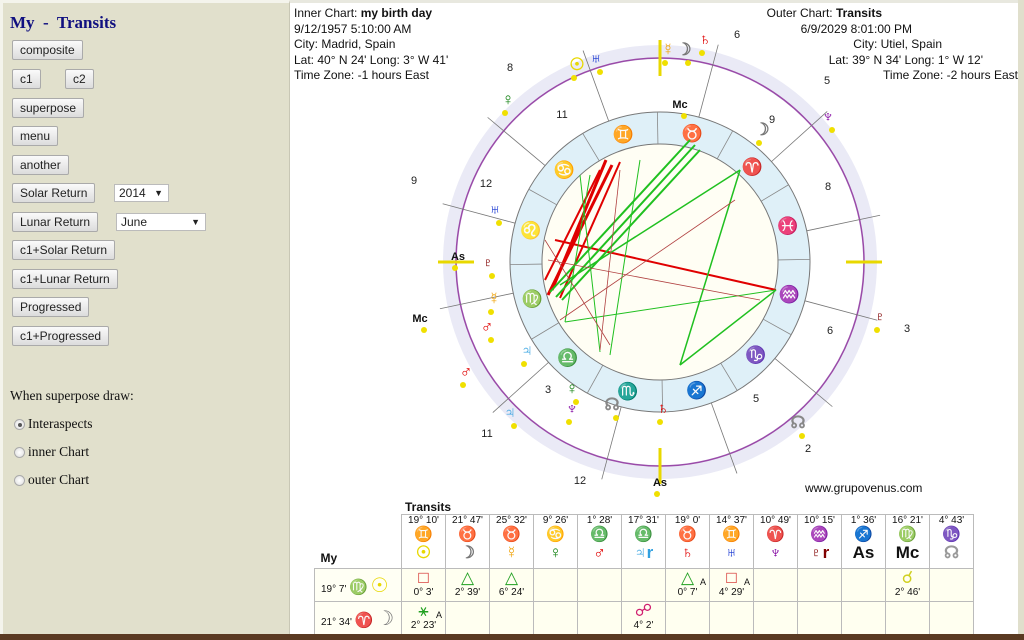  Describe the element at coordinates (623, 134) in the screenshot. I see `zodiac-sign-icon: ♊` at that location.